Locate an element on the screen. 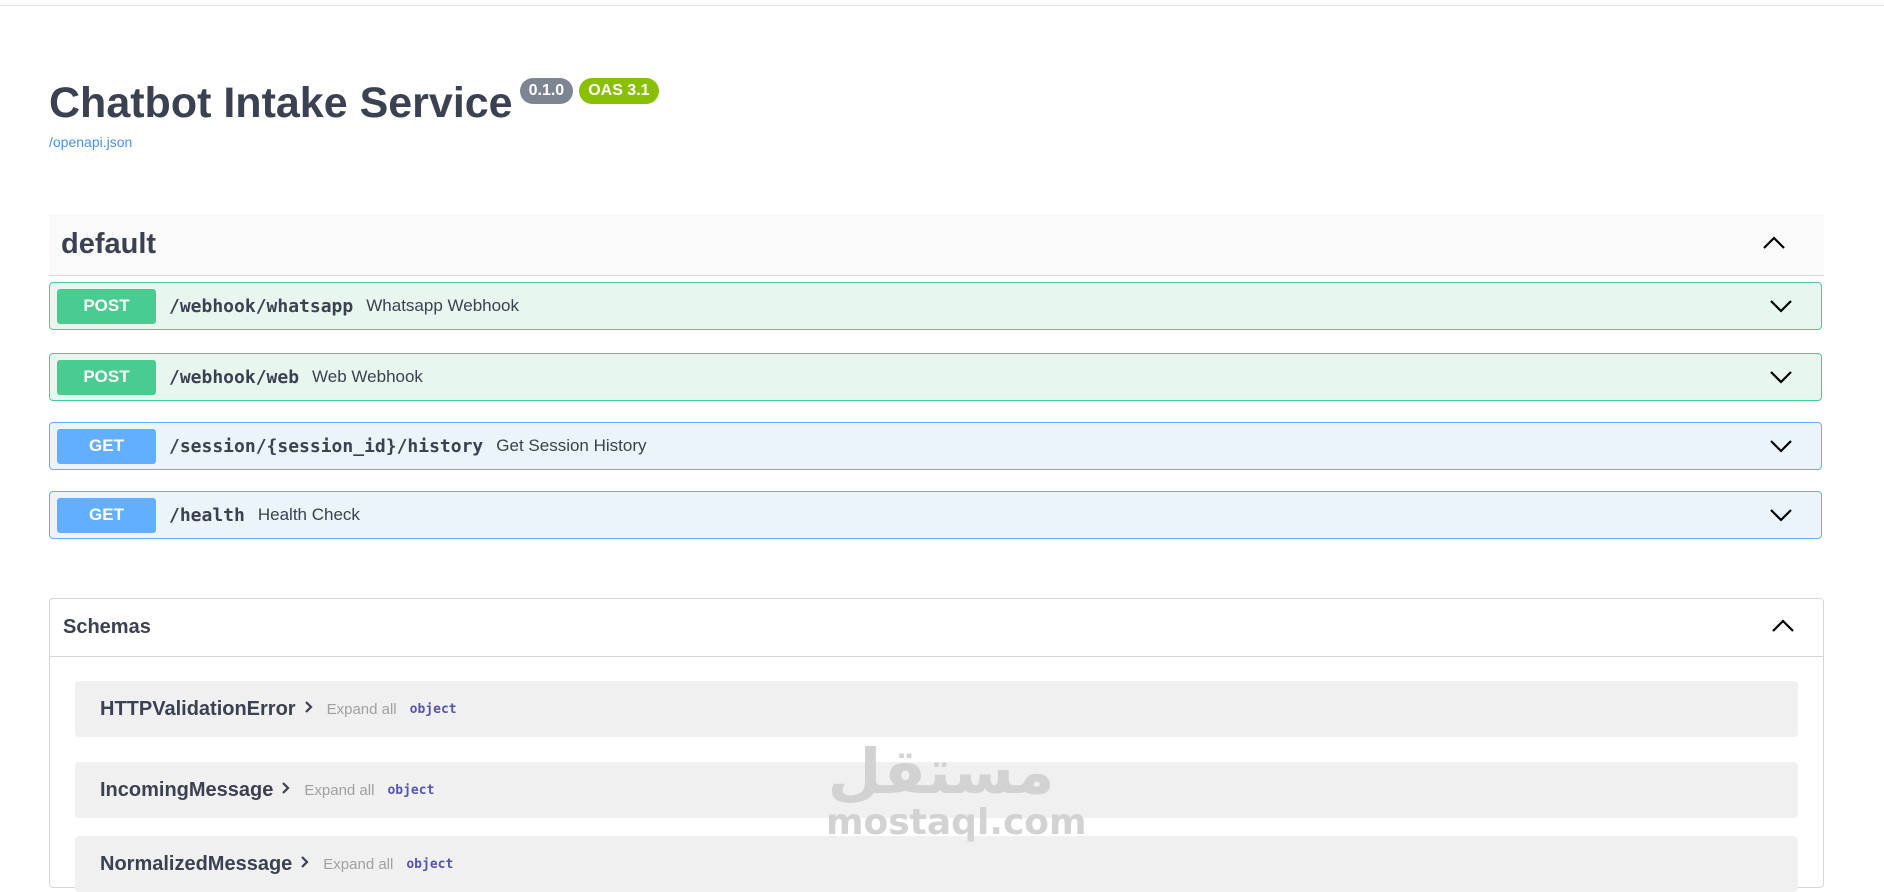  operation-path: /health is located at coordinates (207, 515).